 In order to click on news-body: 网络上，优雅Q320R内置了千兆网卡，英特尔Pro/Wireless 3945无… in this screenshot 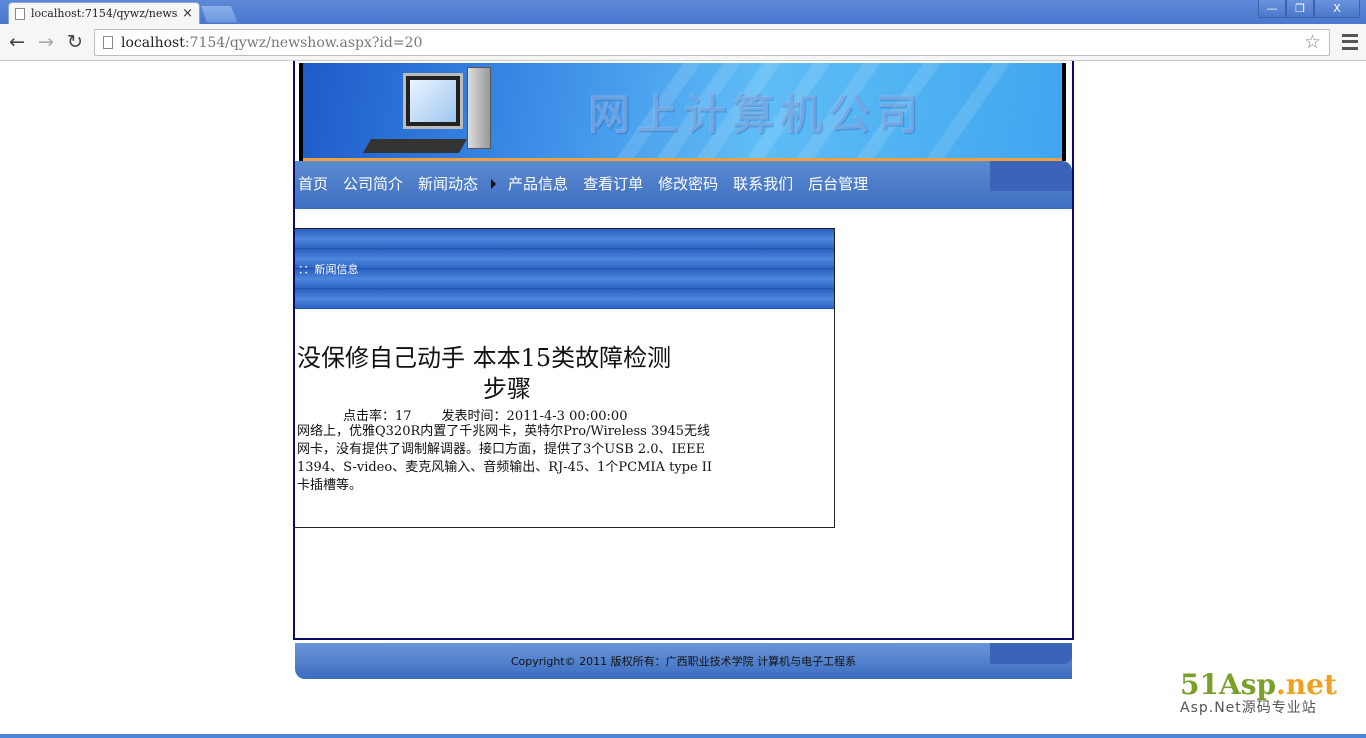, I will do `click(505, 458)`.